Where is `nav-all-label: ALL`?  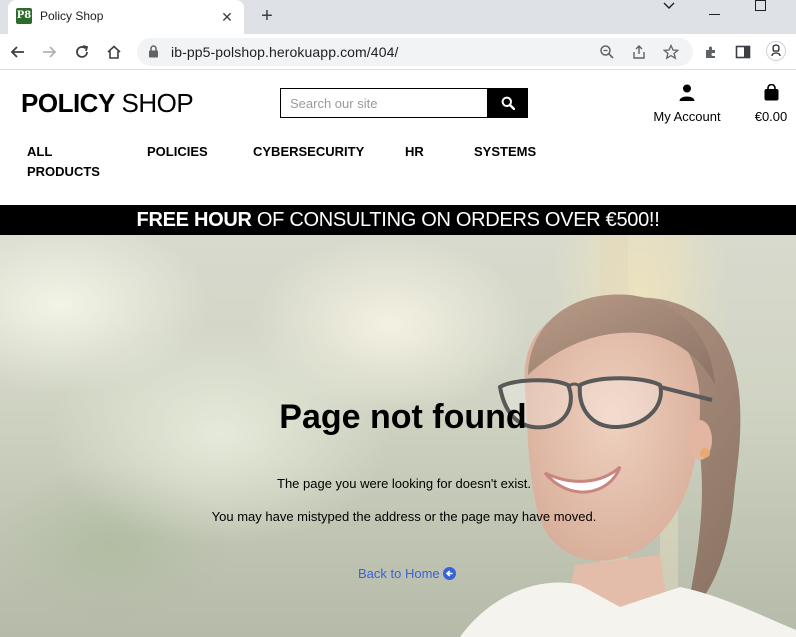
nav-all-label: ALL is located at coordinates (40, 151).